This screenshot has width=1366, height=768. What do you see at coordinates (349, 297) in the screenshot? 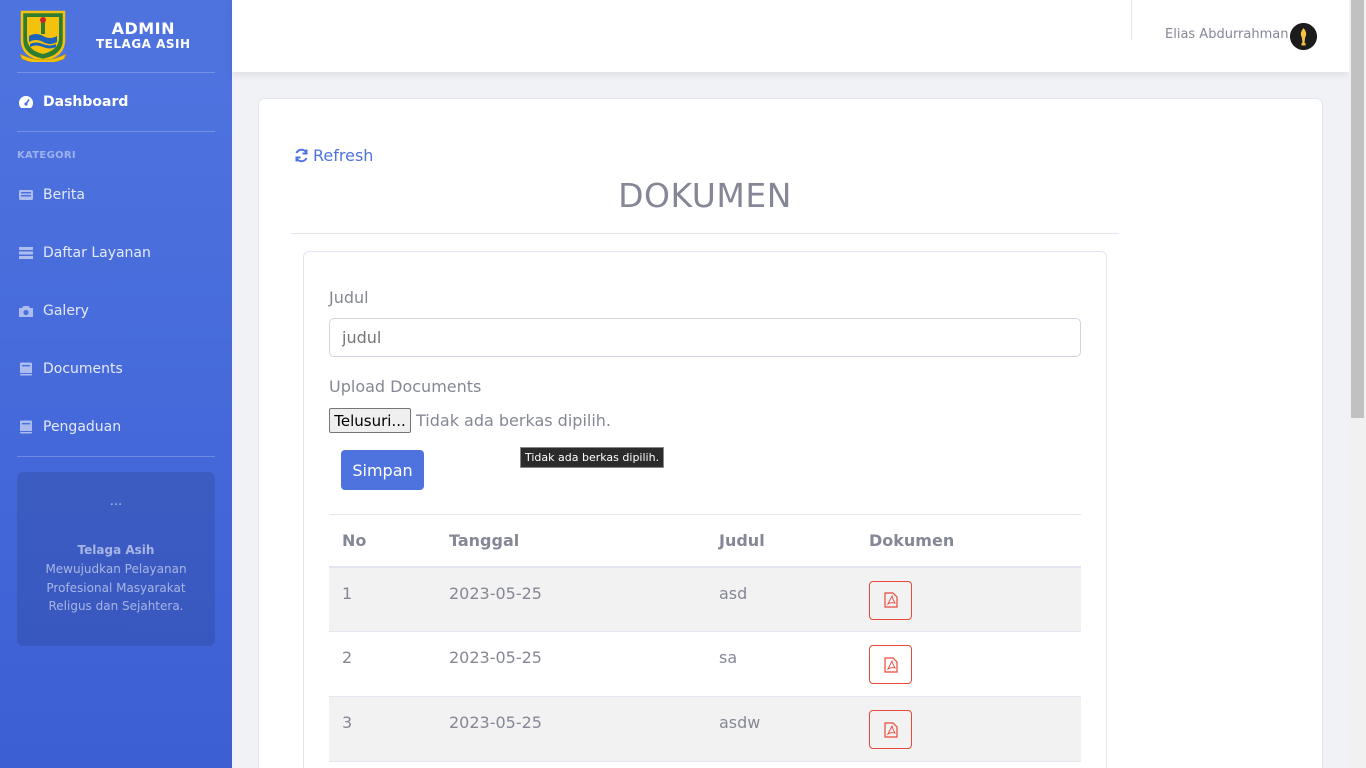
I see `judul-label: Judul` at bounding box center [349, 297].